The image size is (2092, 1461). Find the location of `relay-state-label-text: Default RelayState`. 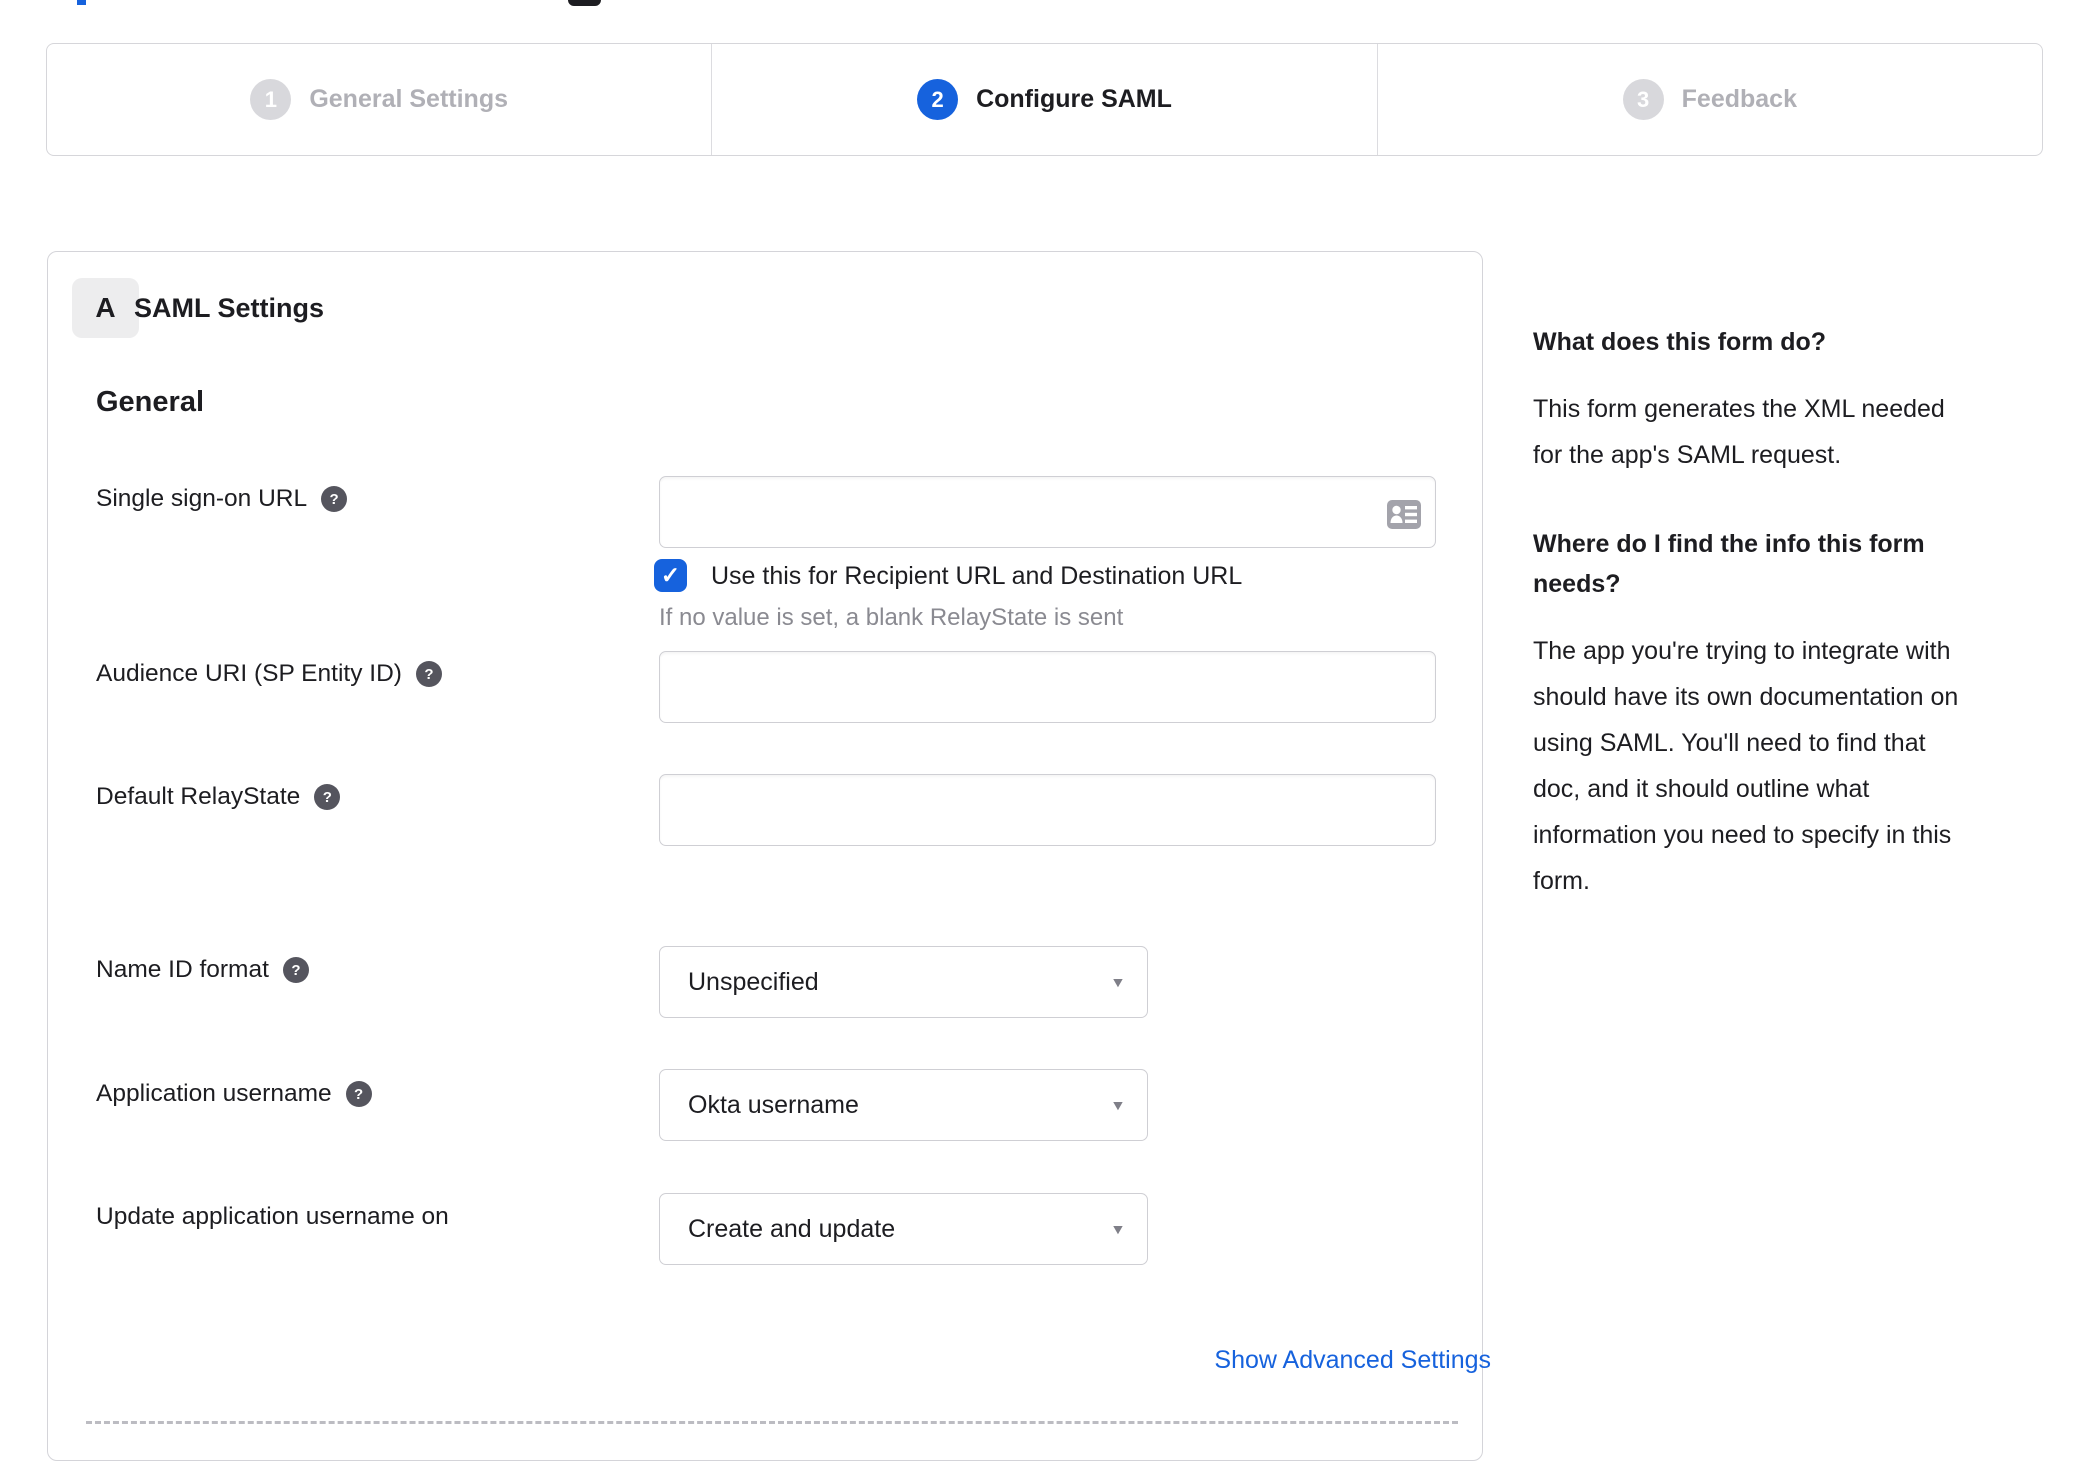

relay-state-label-text: Default RelayState is located at coordinates (198, 796).